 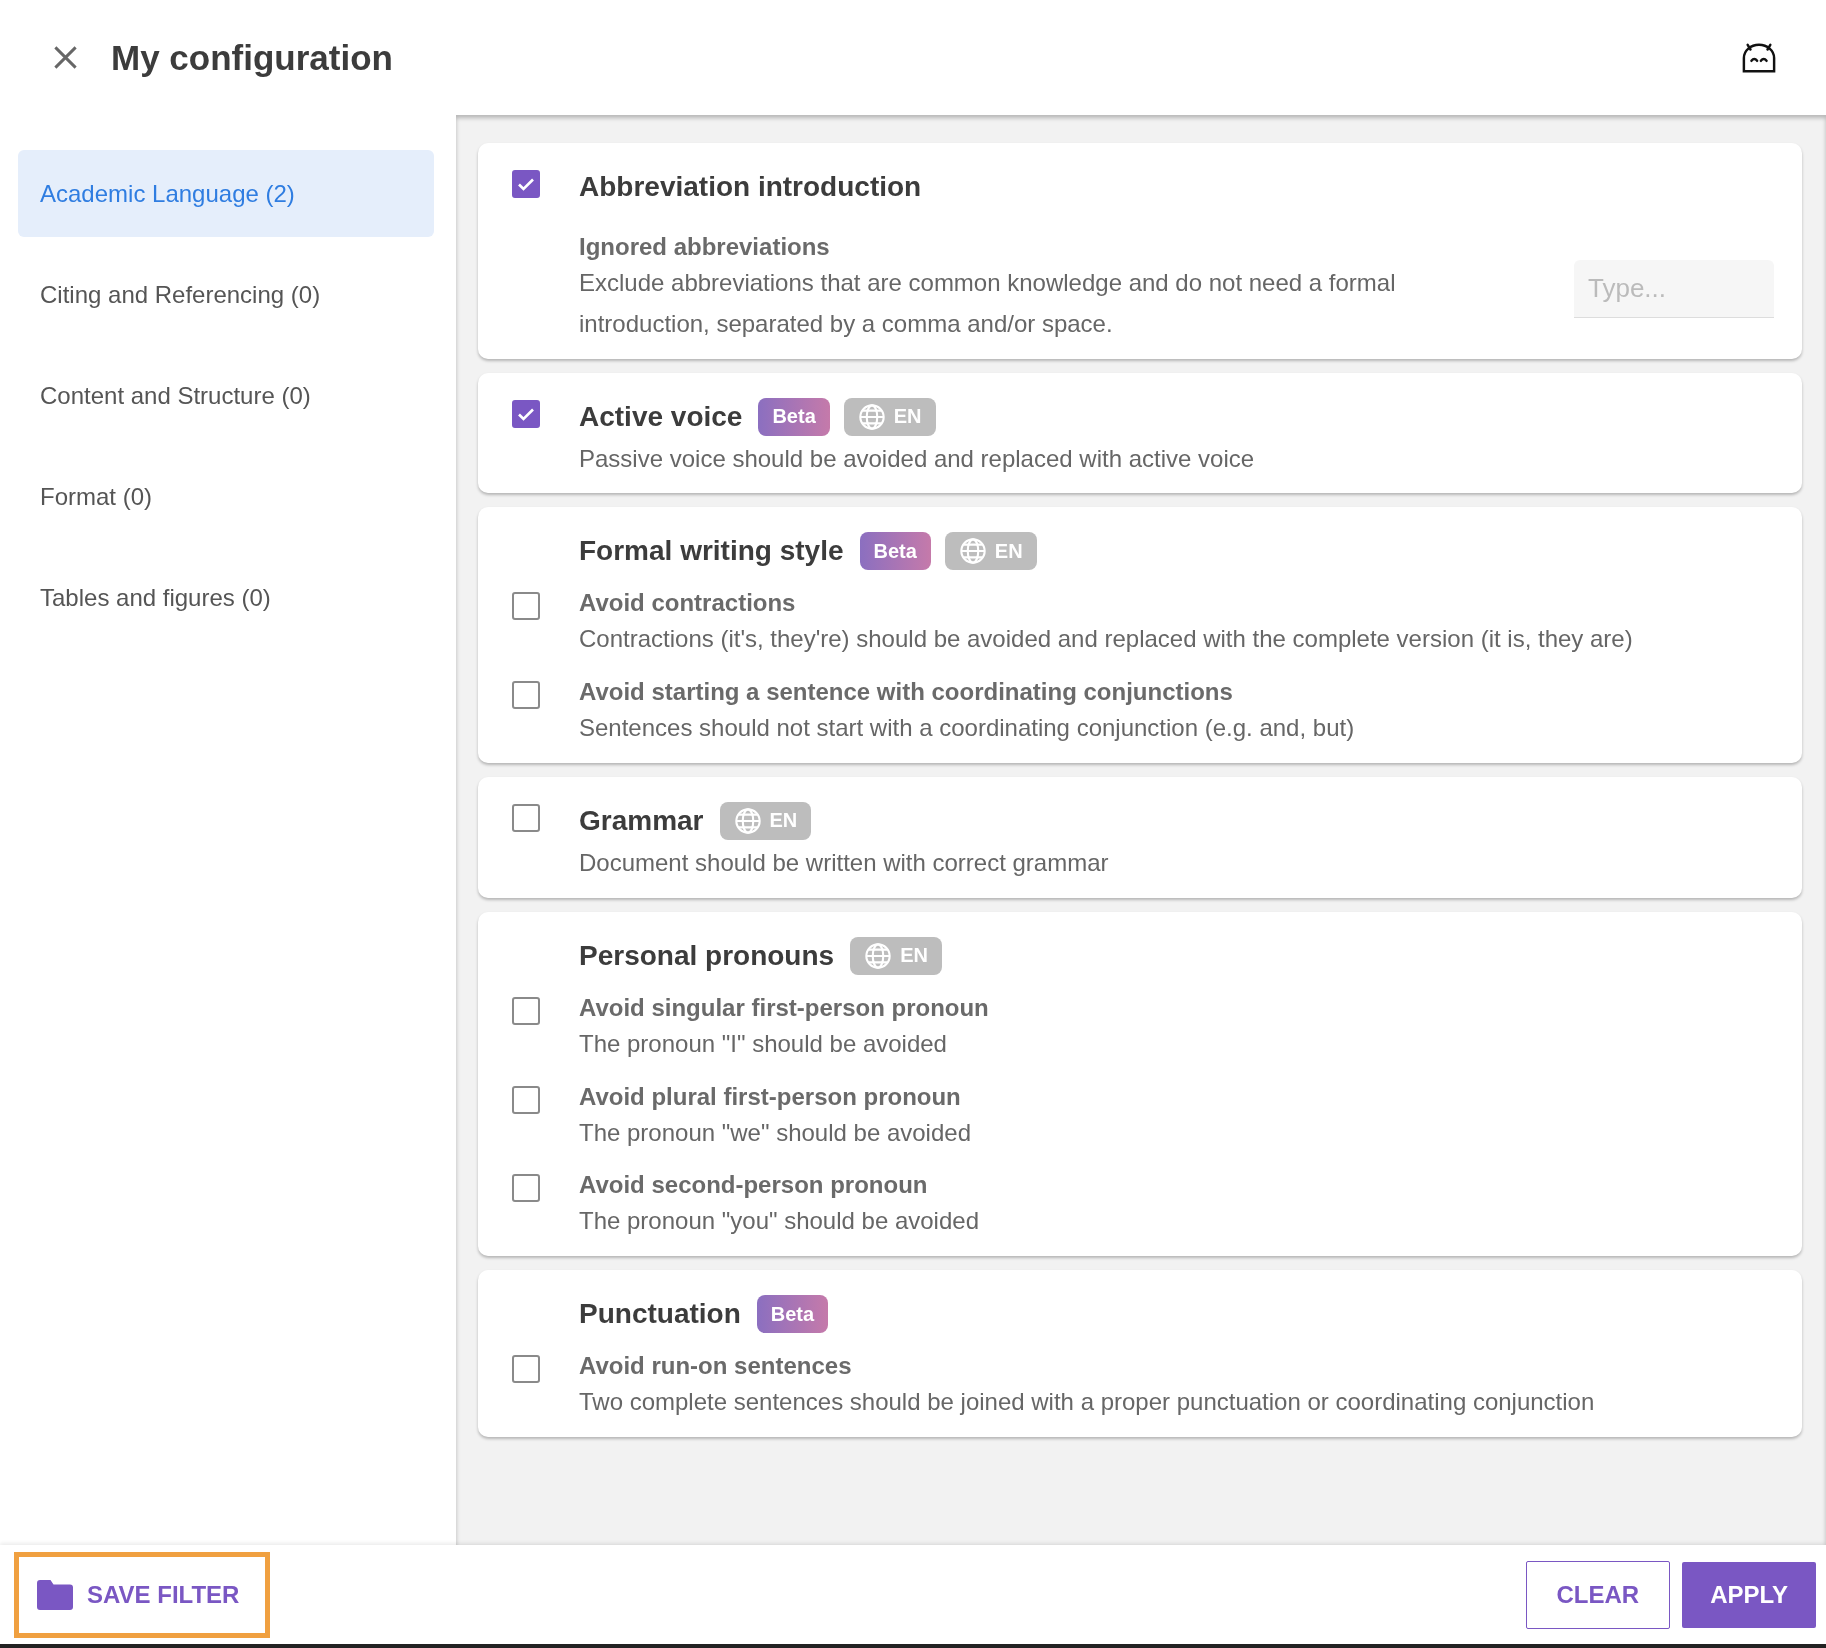 I want to click on option-description: The pronoun "I" should be avoided, so click(x=763, y=1043).